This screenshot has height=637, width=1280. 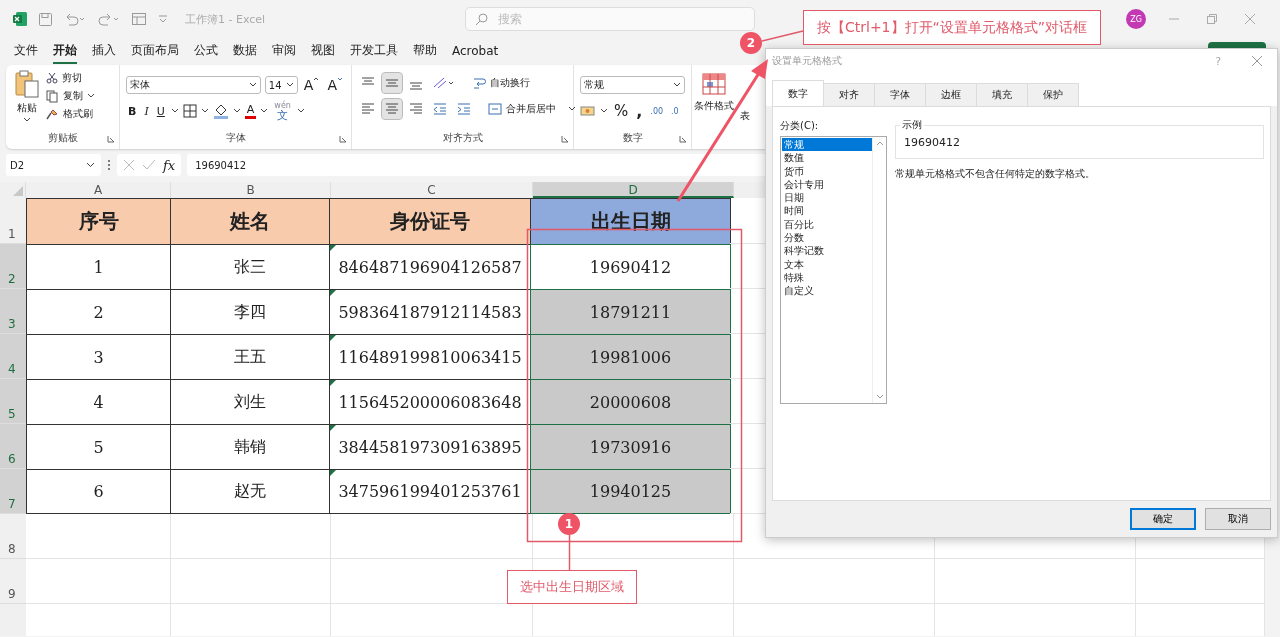 What do you see at coordinates (374, 51) in the screenshot?
I see `ribbon-tab: 开发工具` at bounding box center [374, 51].